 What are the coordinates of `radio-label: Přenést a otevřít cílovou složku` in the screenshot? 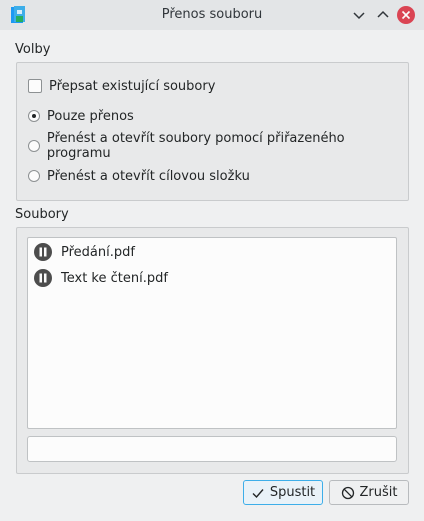 It's located at (148, 176).